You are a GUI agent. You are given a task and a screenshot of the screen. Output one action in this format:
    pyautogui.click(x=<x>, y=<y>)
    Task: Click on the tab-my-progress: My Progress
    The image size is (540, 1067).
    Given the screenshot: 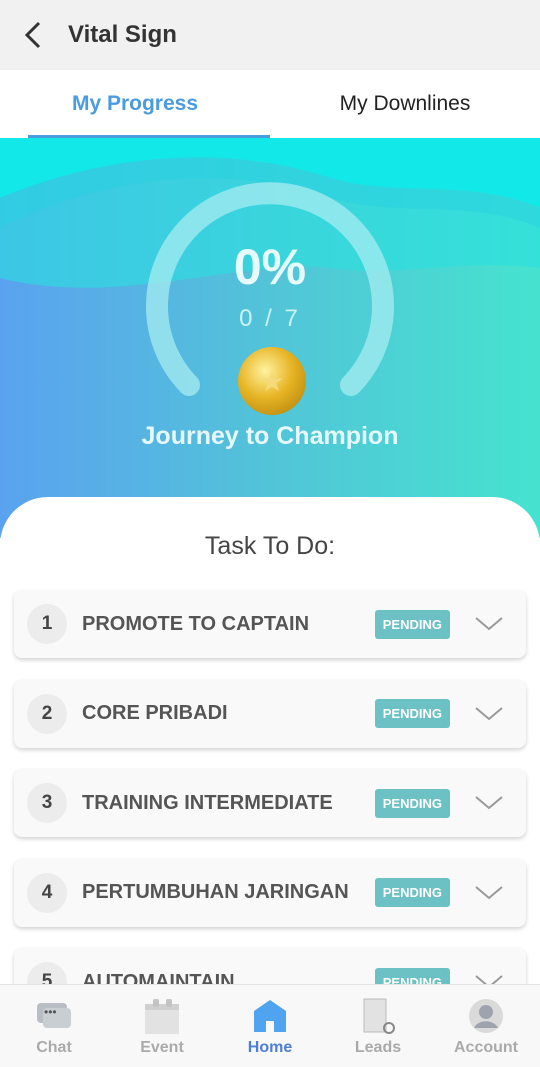 What is the action you would take?
    pyautogui.click(x=135, y=104)
    